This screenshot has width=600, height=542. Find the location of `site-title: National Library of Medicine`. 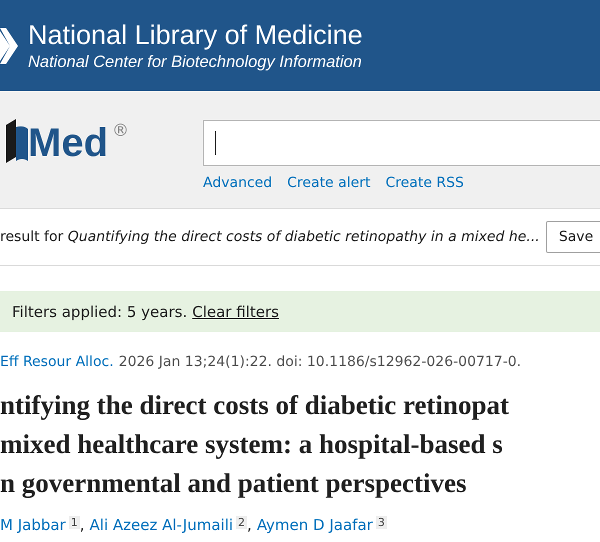

site-title: National Library of Medicine is located at coordinates (195, 34).